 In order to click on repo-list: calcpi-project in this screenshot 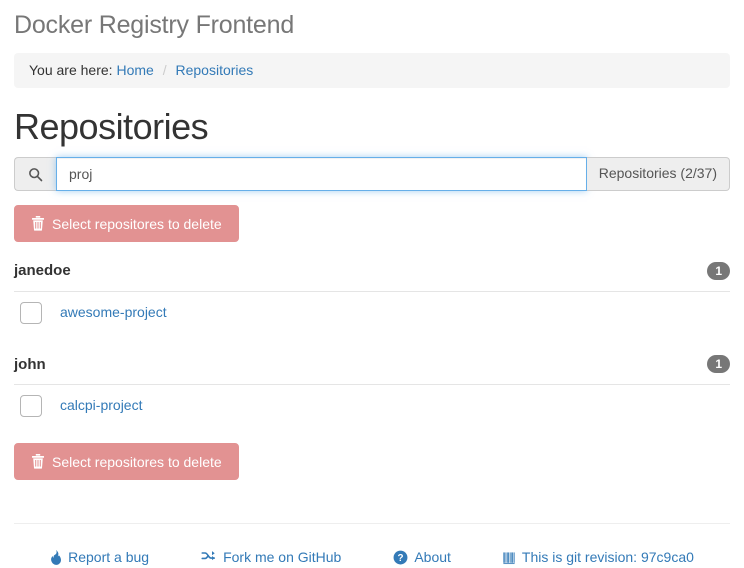, I will do `click(372, 407)`.